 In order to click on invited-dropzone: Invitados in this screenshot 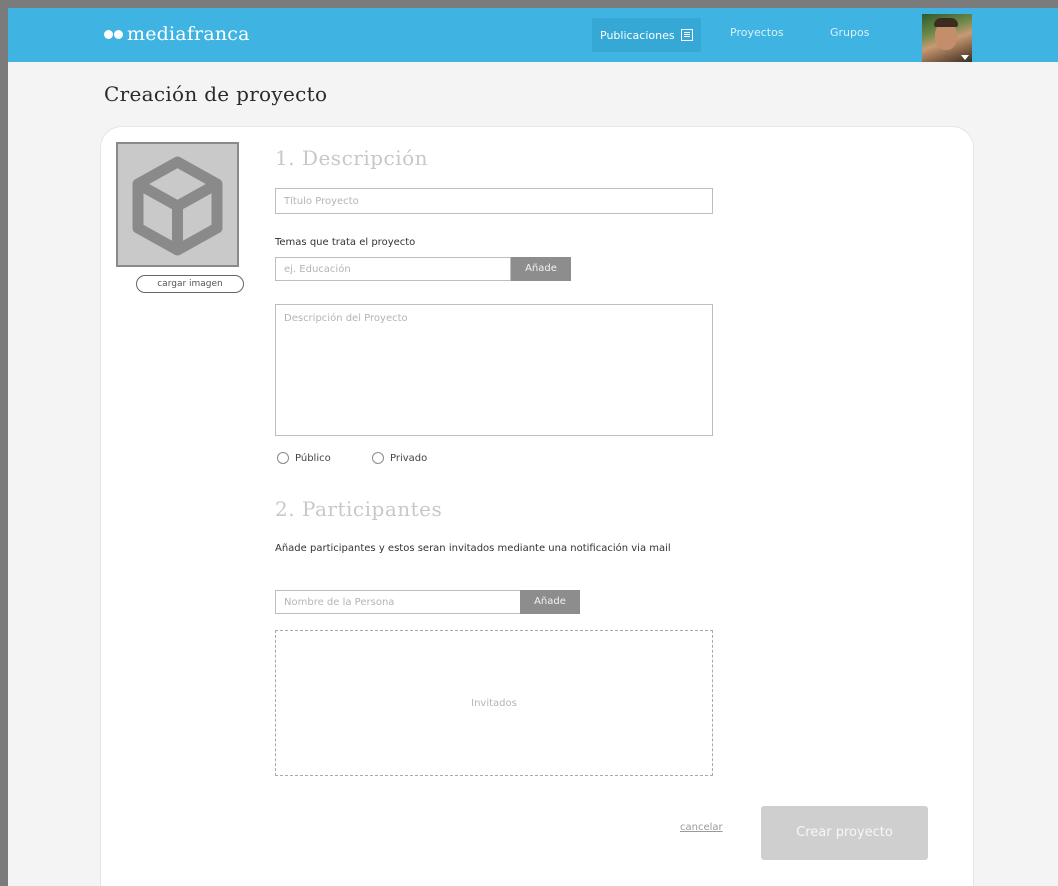, I will do `click(494, 703)`.